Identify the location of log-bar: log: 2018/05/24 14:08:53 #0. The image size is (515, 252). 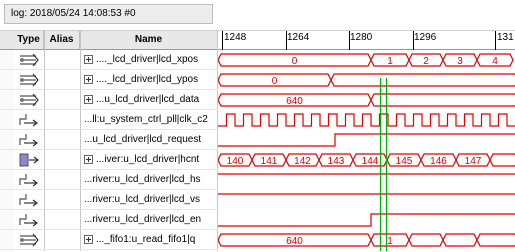
(108, 14).